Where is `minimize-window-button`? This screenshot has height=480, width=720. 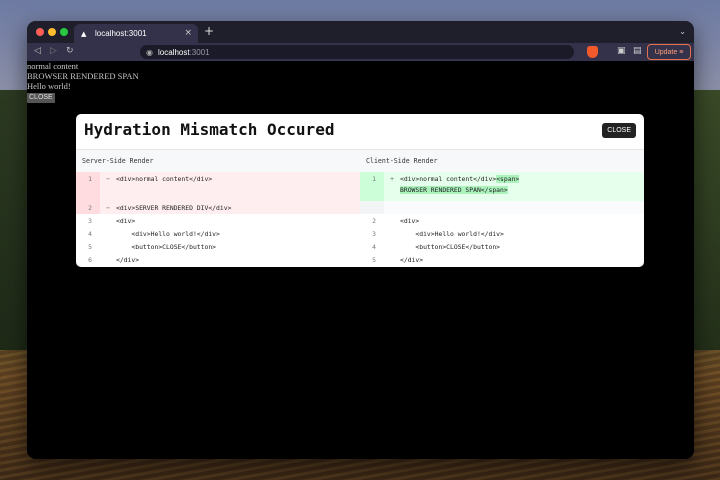 minimize-window-button is located at coordinates (52, 32).